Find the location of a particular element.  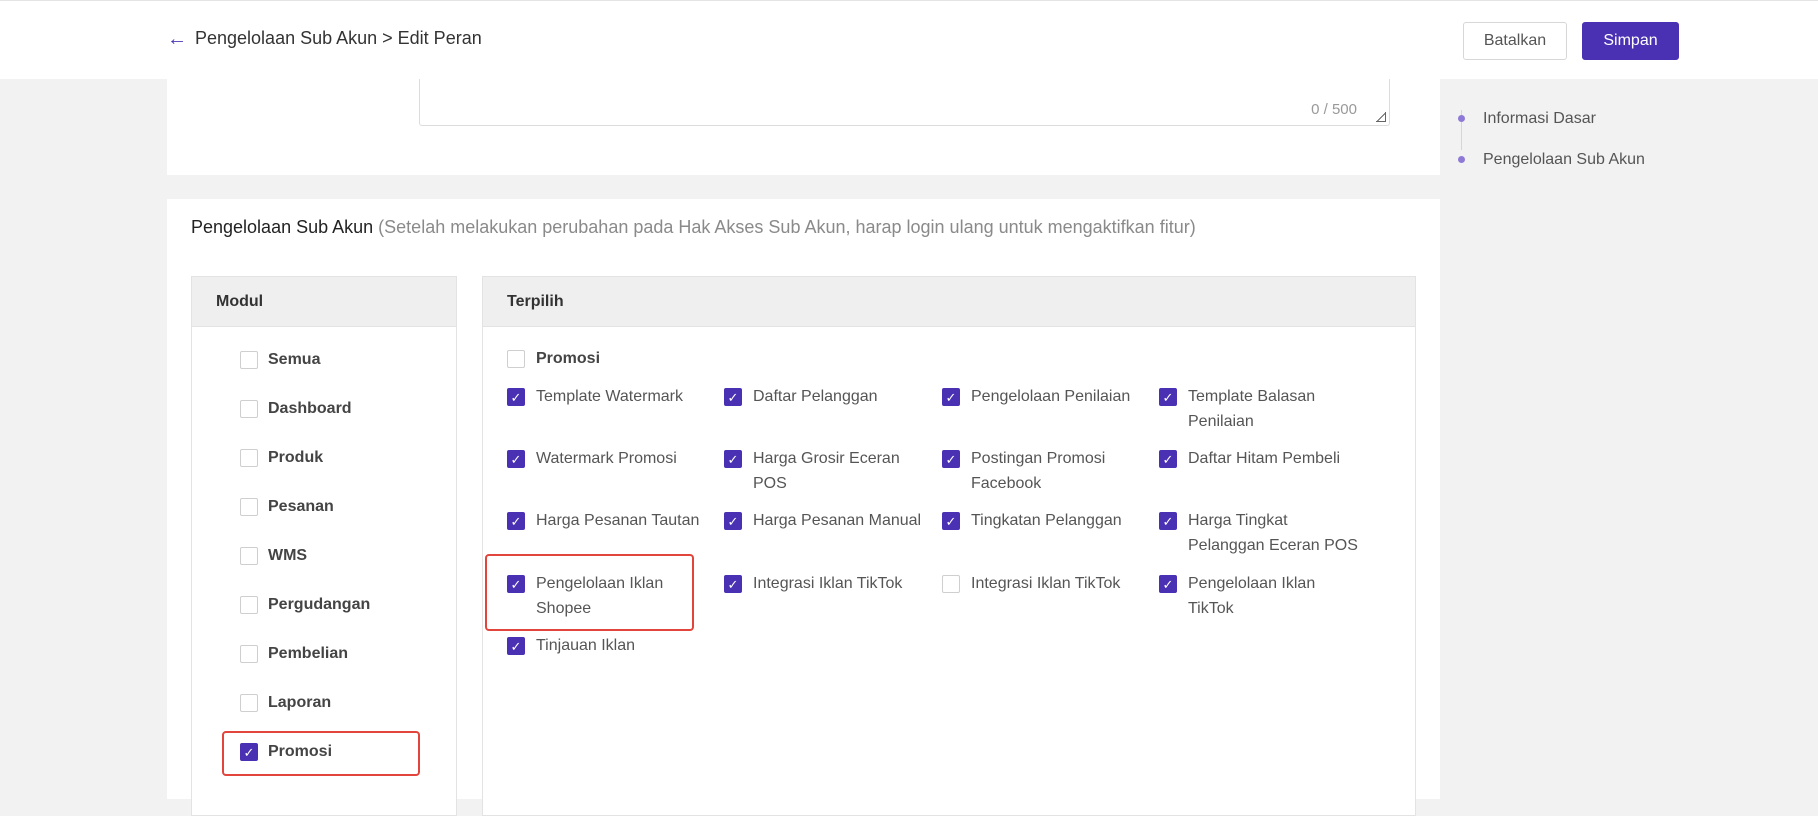

module-label: WMS is located at coordinates (288, 555).